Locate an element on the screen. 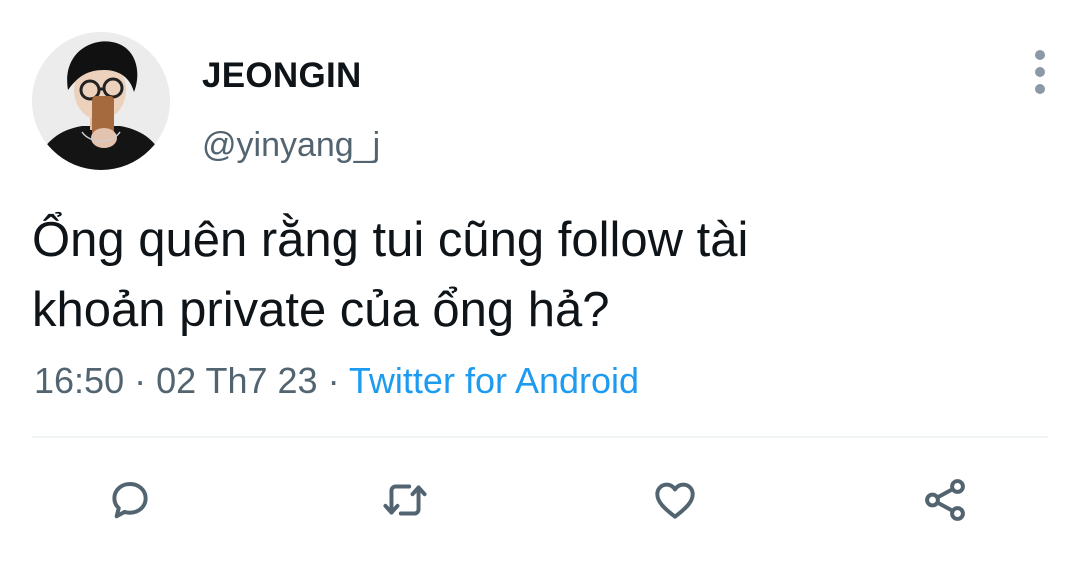  like-button is located at coordinates (675, 500).